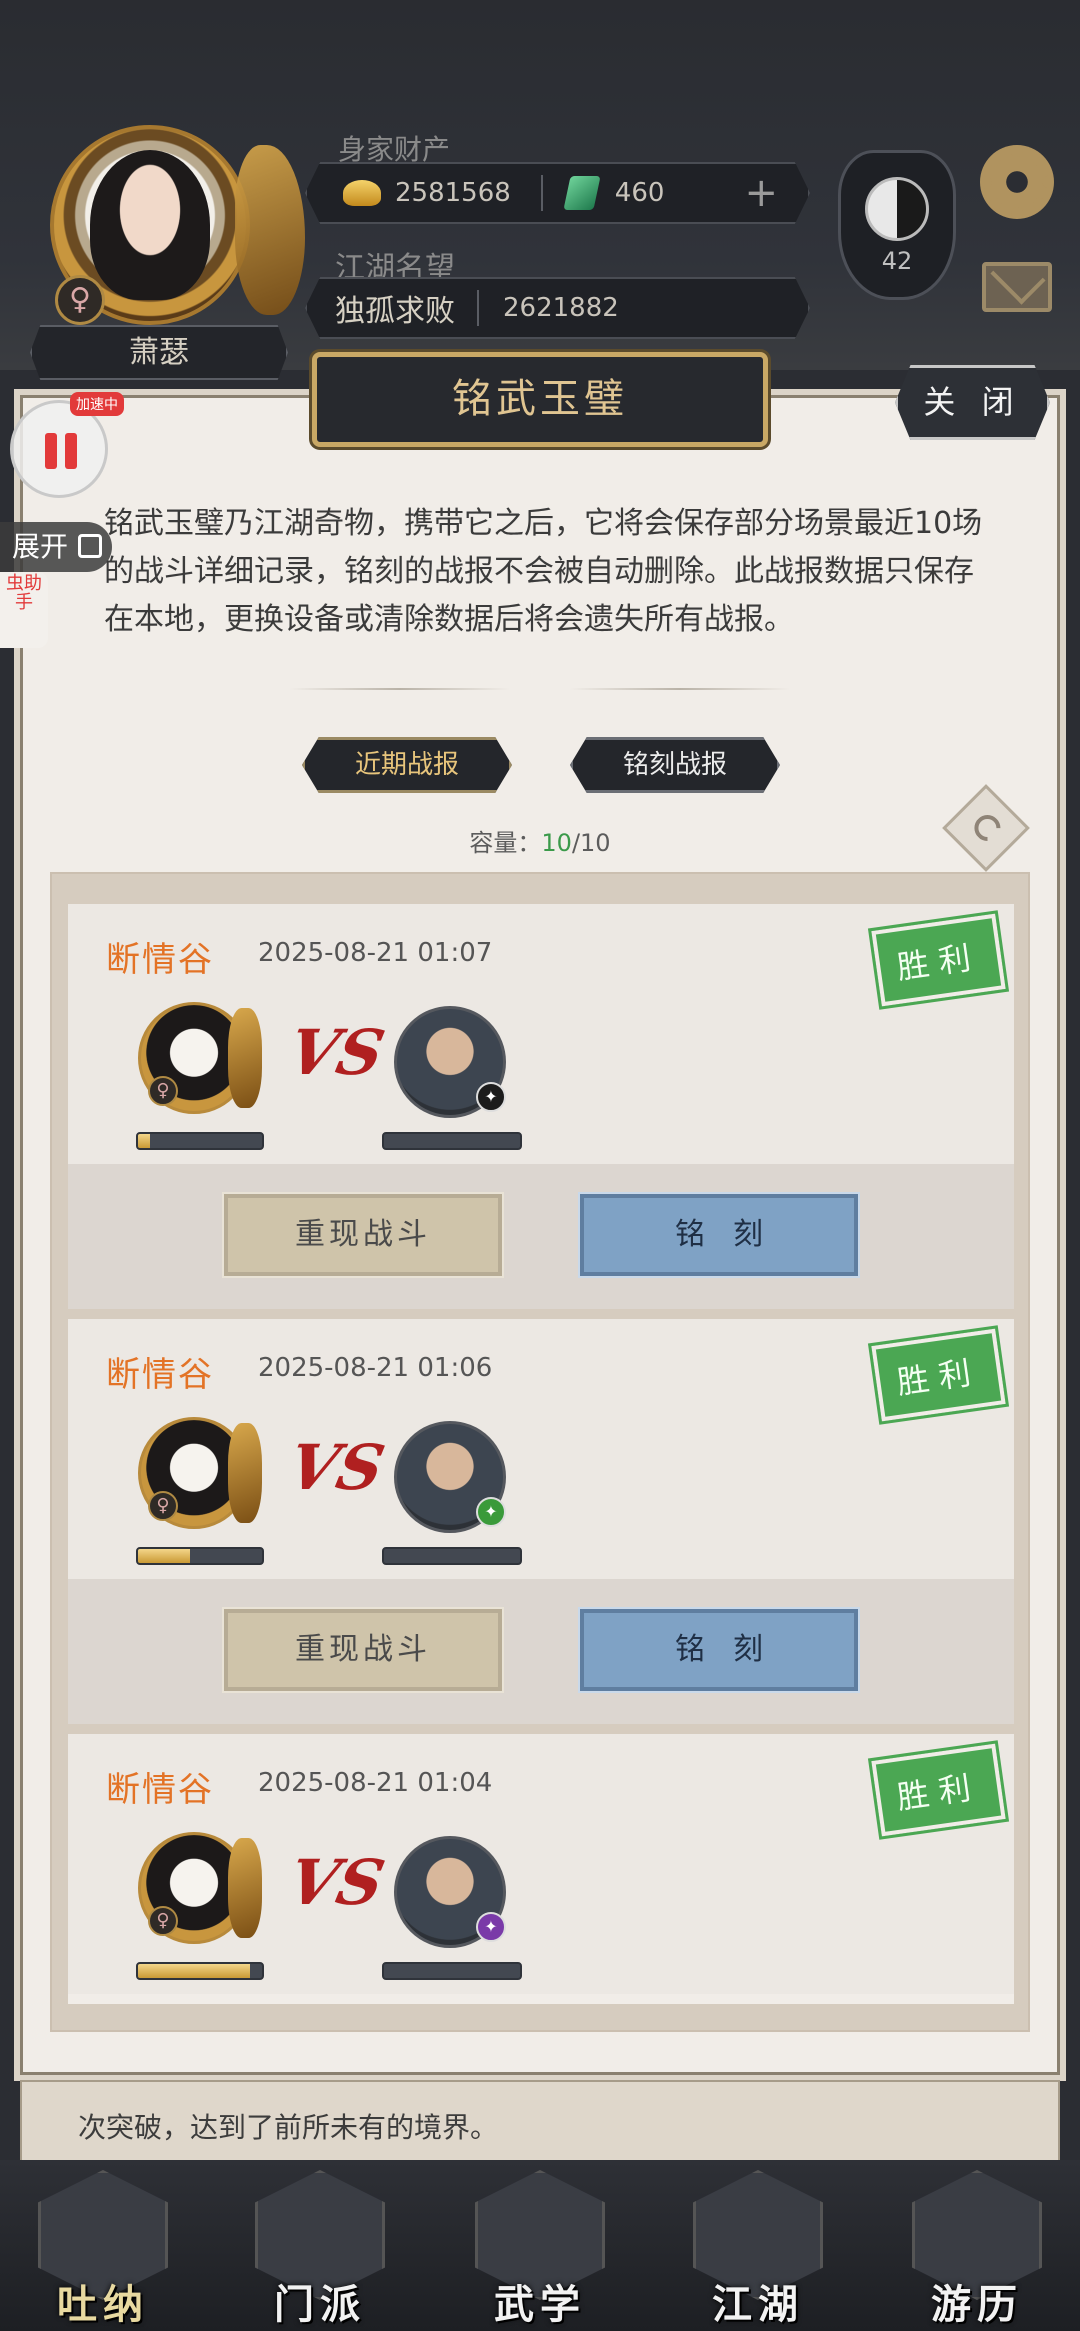  I want to click on battle-time: 2025-08-21 01:06, so click(375, 1368).